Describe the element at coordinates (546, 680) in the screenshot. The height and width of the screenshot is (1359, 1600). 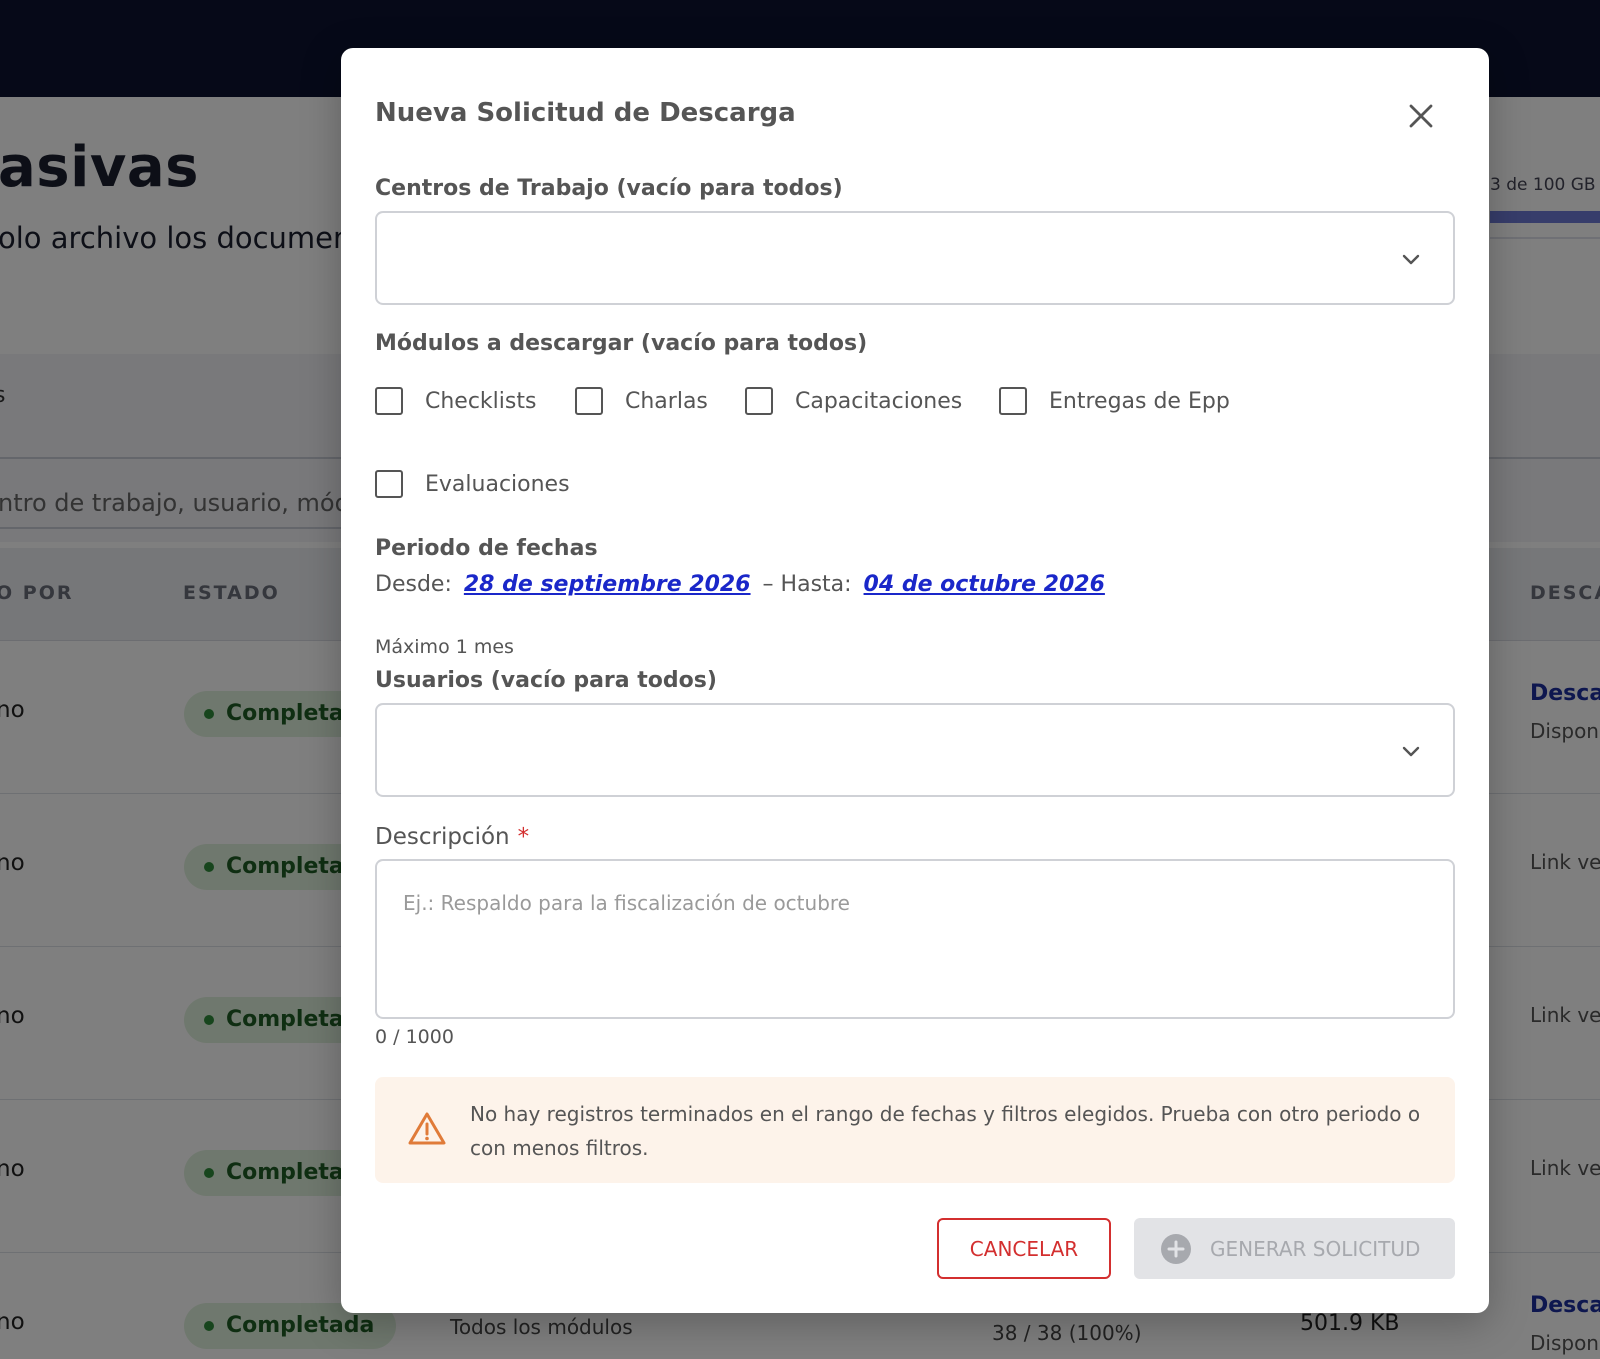
I see `usuarios-label: Usuarios (vacío para todos)` at that location.